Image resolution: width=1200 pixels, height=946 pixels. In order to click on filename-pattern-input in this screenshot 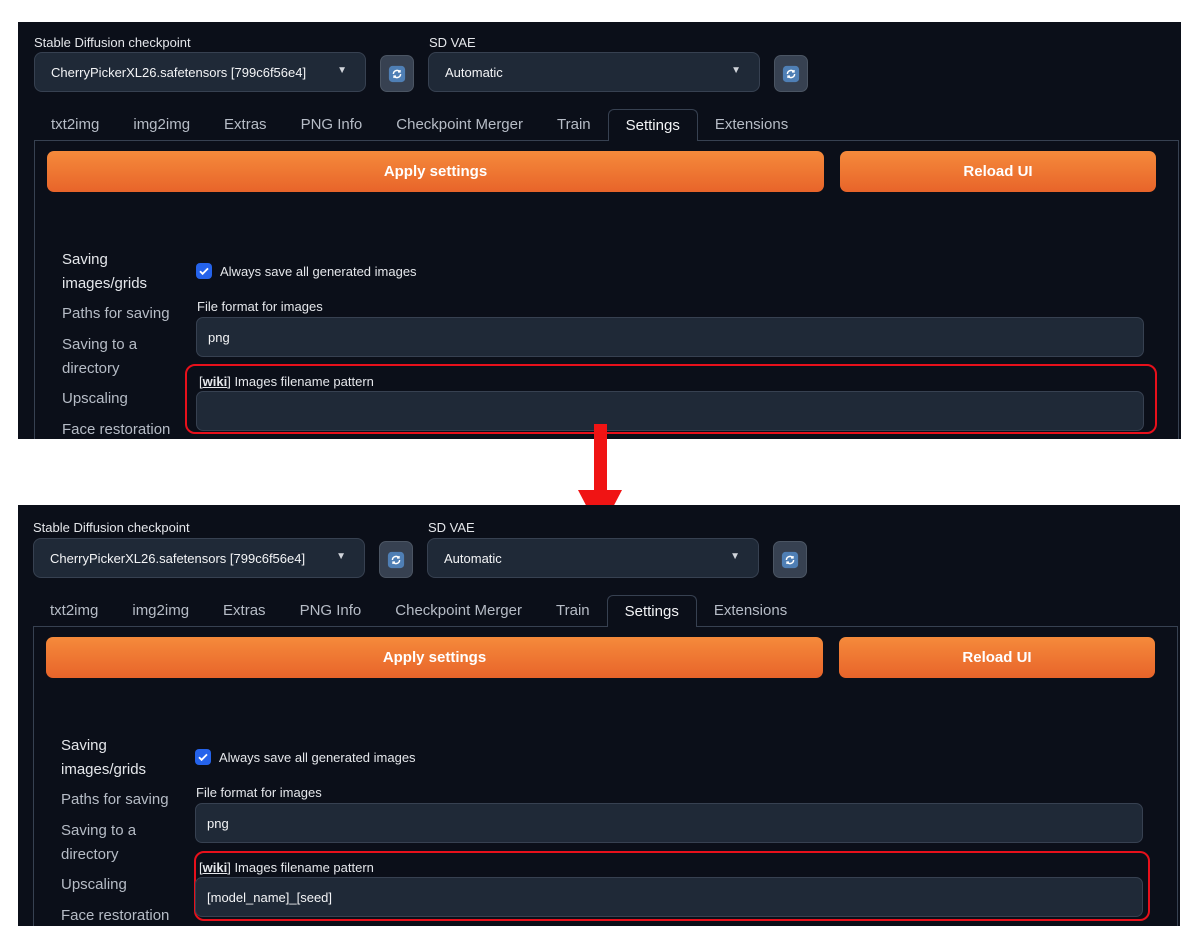, I will do `click(670, 411)`.